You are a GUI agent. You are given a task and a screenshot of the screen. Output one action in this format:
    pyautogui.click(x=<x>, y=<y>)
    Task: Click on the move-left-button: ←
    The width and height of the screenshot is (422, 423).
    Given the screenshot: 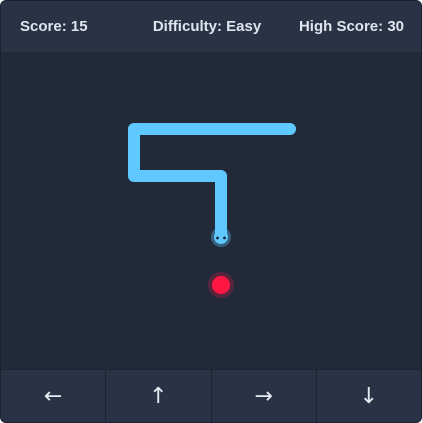 What is the action you would take?
    pyautogui.click(x=54, y=395)
    